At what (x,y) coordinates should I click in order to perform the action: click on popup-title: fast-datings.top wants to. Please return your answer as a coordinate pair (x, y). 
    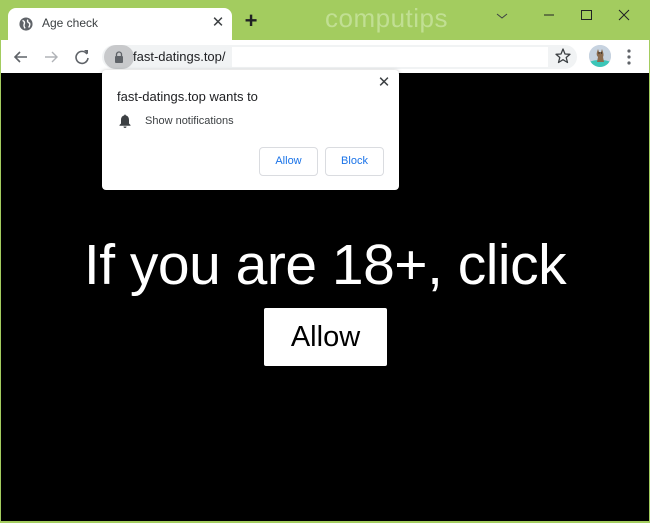
    Looking at the image, I should click on (187, 96).